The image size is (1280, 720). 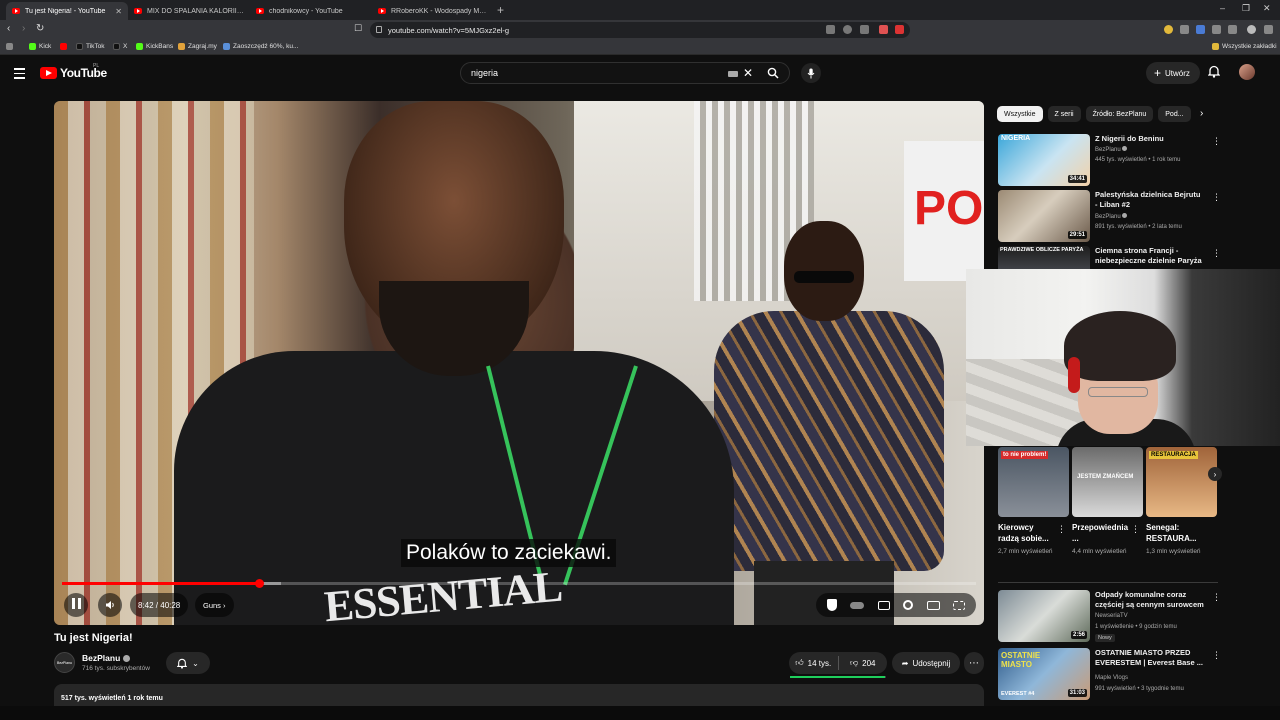 What do you see at coordinates (864, 29) in the screenshot?
I see `share-page-icon` at bounding box center [864, 29].